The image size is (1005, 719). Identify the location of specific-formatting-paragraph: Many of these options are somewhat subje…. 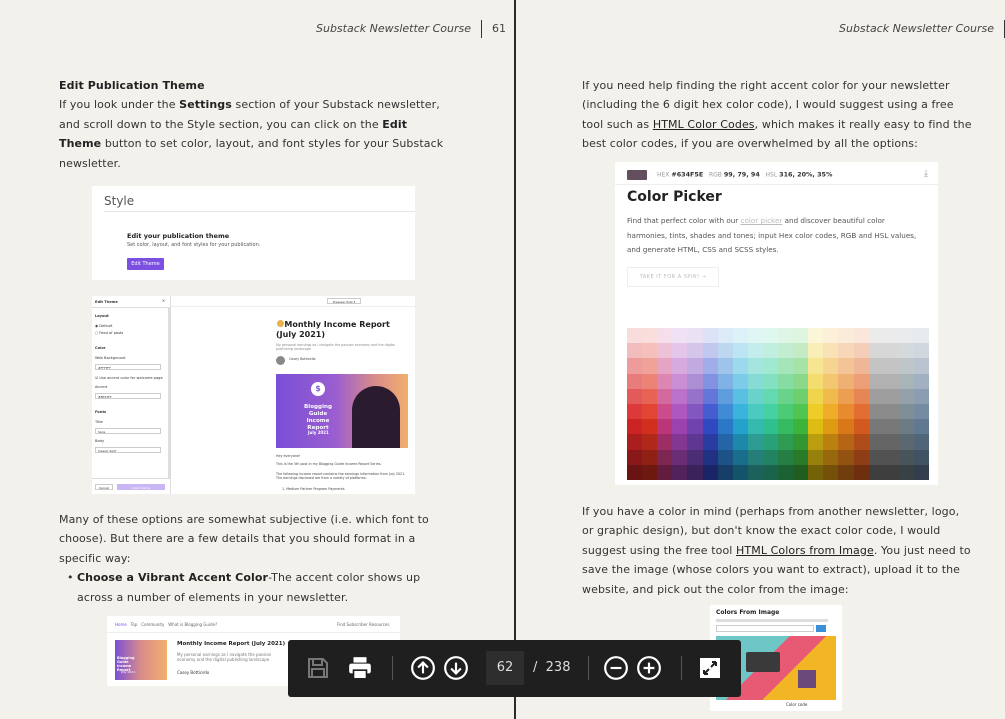
(256, 558).